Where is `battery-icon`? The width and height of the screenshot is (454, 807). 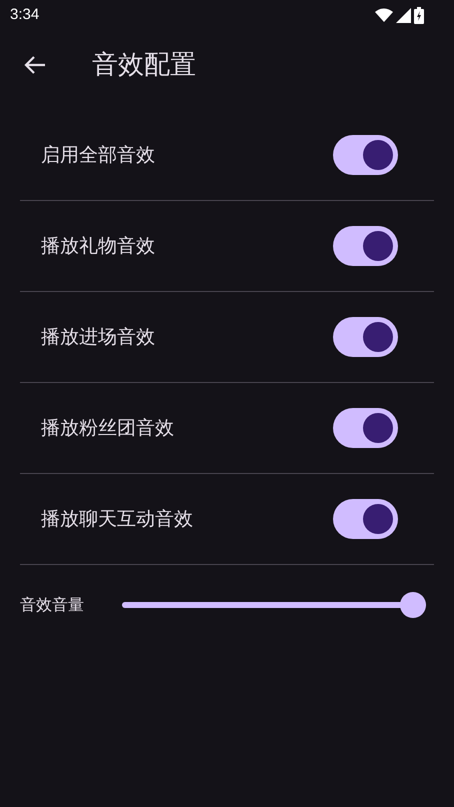 battery-icon is located at coordinates (419, 15).